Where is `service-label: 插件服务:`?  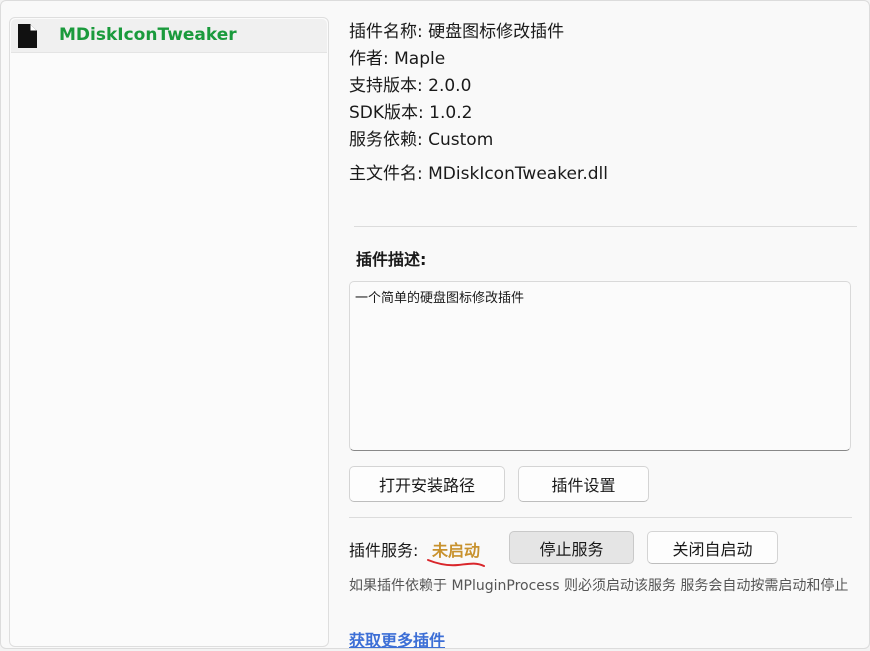
service-label: 插件服务: is located at coordinates (384, 550).